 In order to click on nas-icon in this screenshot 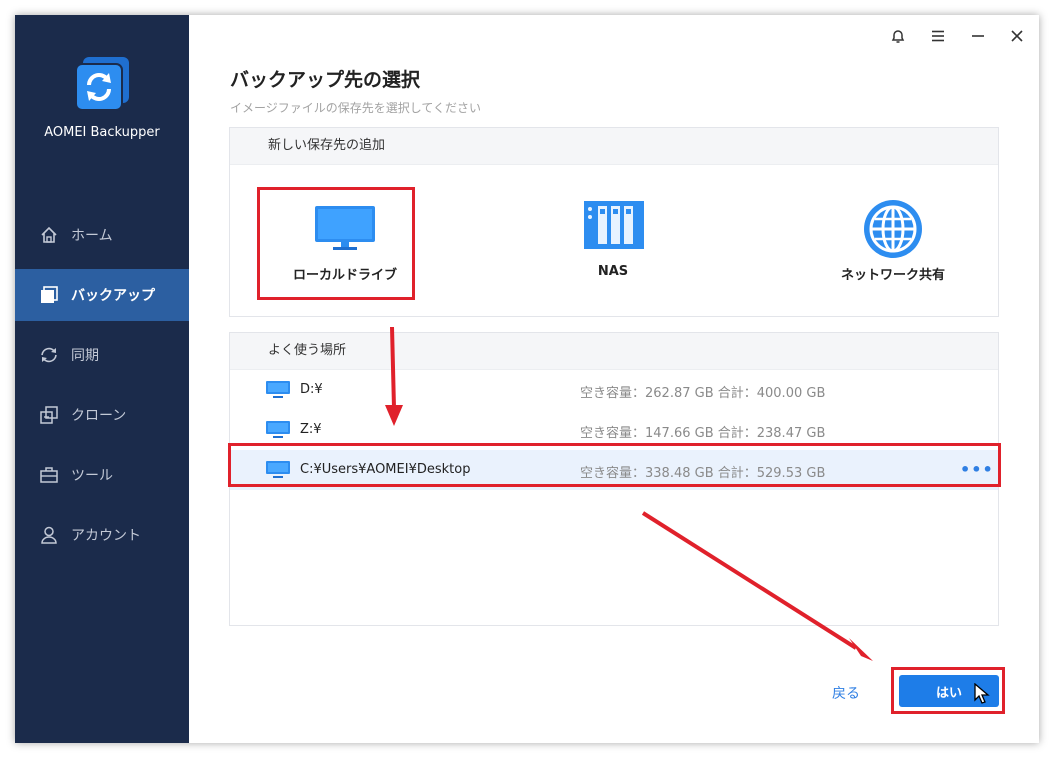, I will do `click(614, 227)`.